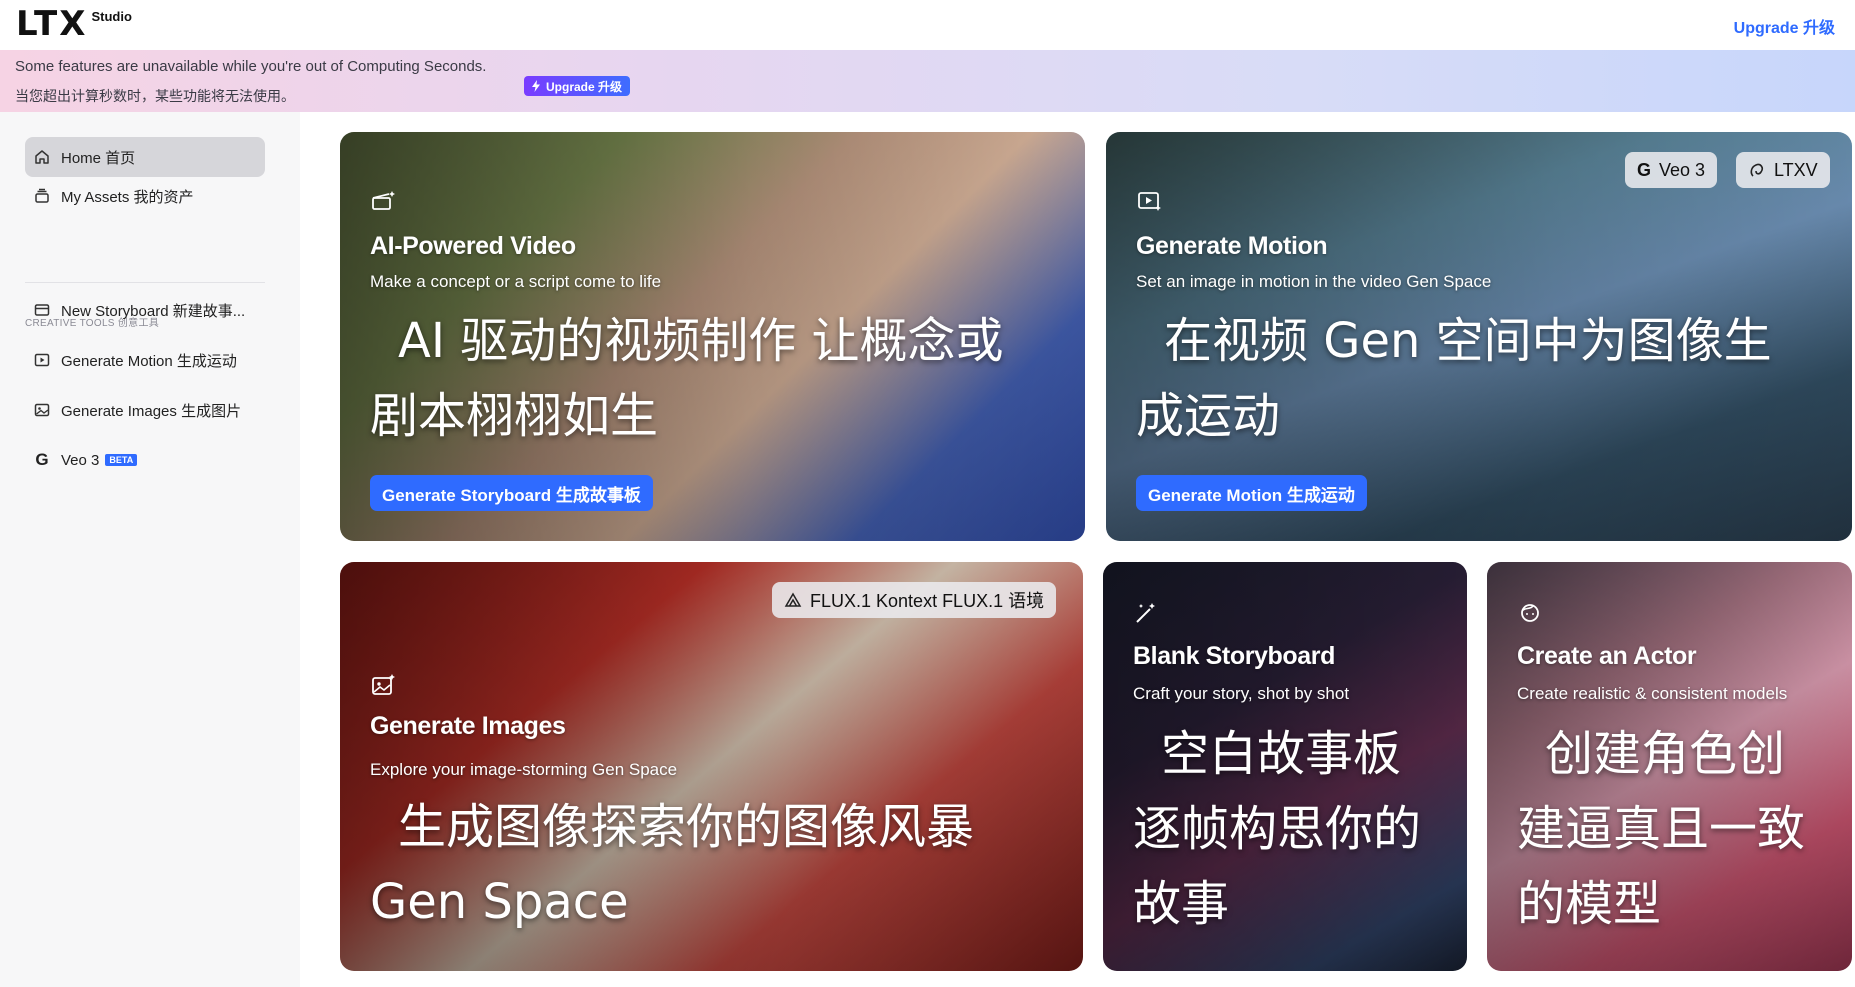 The width and height of the screenshot is (1855, 987). Describe the element at coordinates (672, 864) in the screenshot. I see `card-translation: 生成图像探索你的图像风暴 Gen Space` at that location.